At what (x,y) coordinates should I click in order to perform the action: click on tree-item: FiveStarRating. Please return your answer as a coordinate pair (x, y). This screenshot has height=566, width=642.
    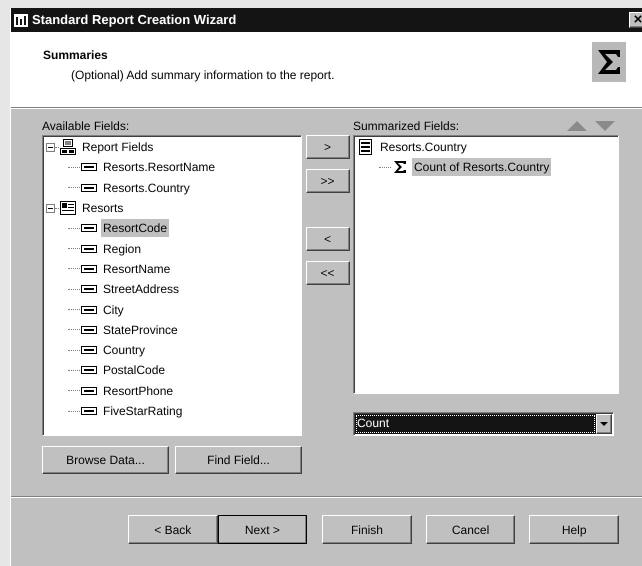
    Looking at the image, I should click on (142, 411).